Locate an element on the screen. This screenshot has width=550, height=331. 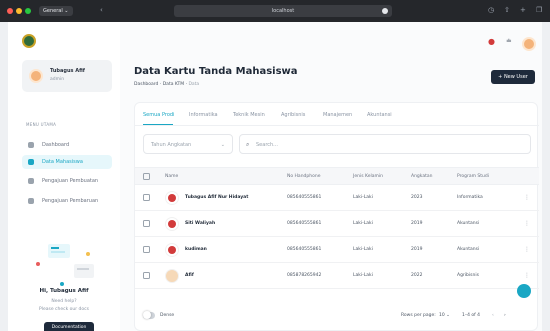
column-header-program: Program Studi is located at coordinates (473, 177).